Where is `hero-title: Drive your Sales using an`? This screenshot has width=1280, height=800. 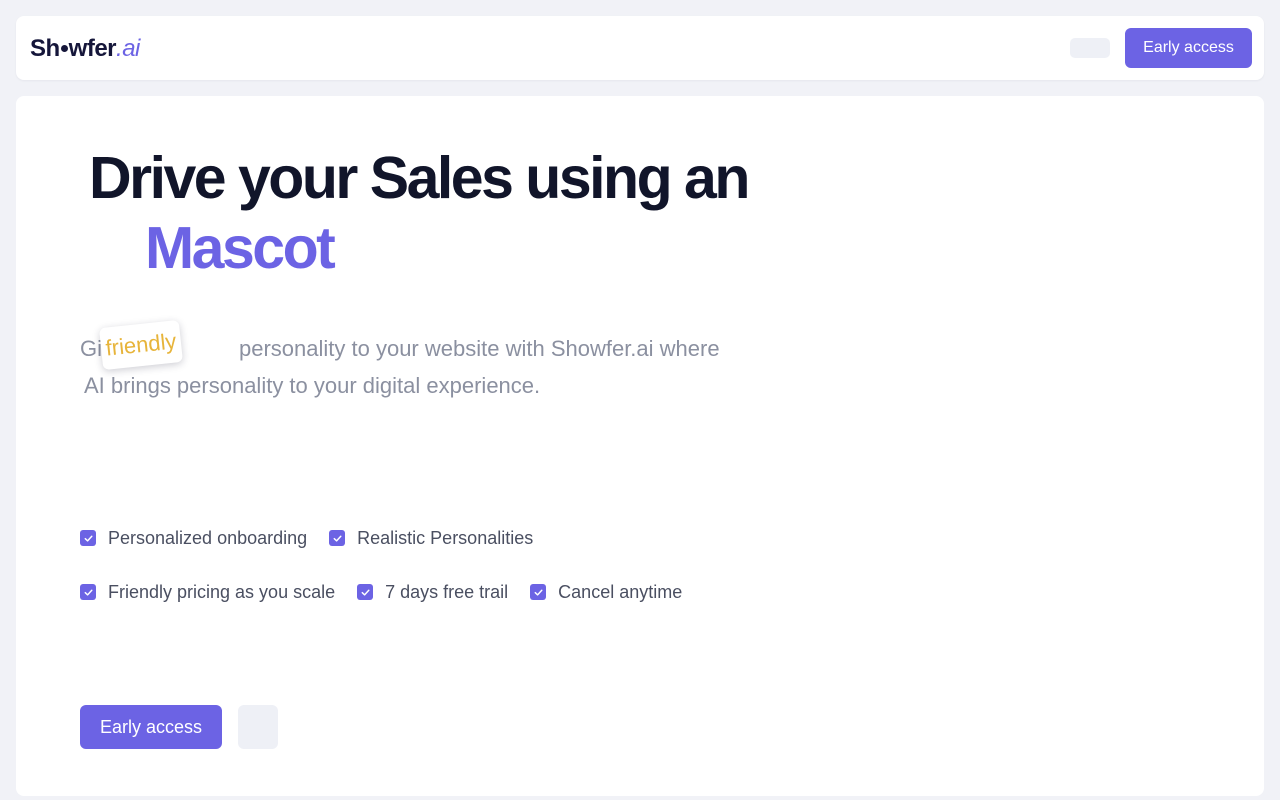 hero-title: Drive your Sales using an is located at coordinates (419, 178).